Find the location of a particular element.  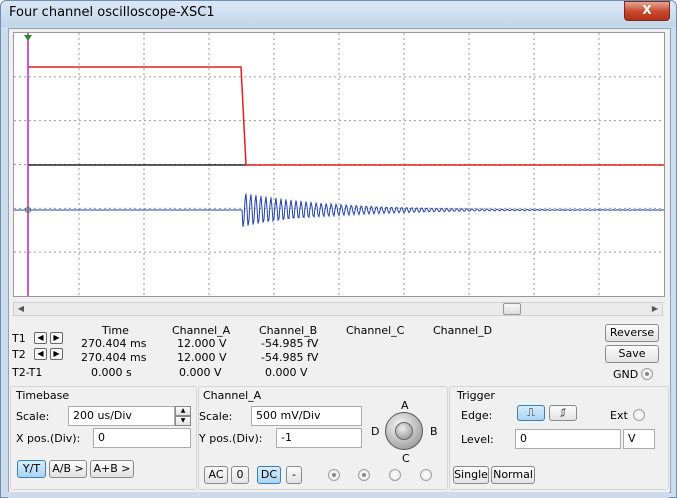

t2-channel-b: -54.985 fV is located at coordinates (290, 357).